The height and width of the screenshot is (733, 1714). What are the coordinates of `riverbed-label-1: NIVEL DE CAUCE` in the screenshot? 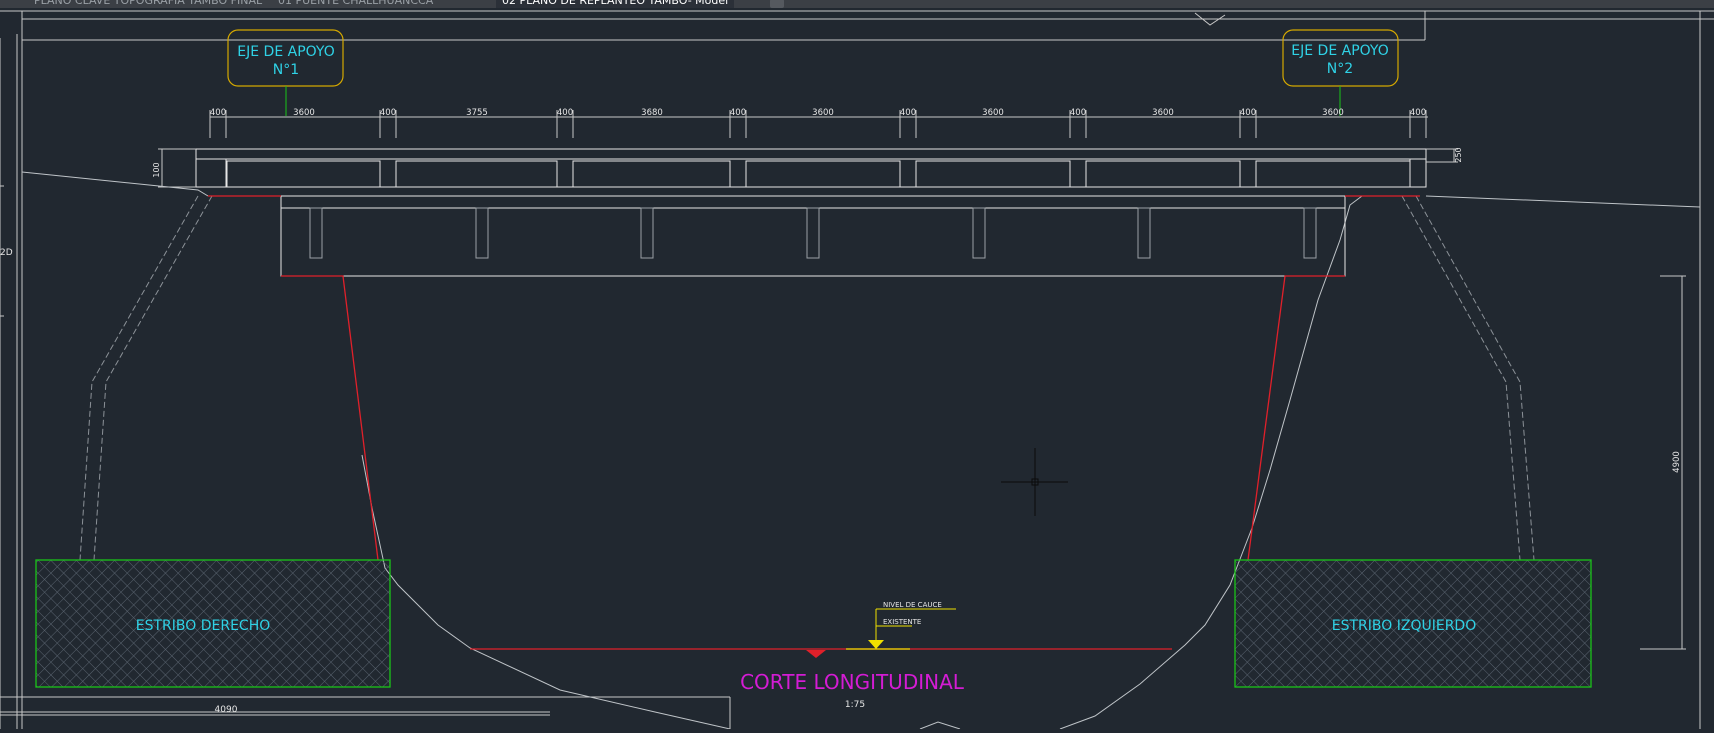 It's located at (912, 605).